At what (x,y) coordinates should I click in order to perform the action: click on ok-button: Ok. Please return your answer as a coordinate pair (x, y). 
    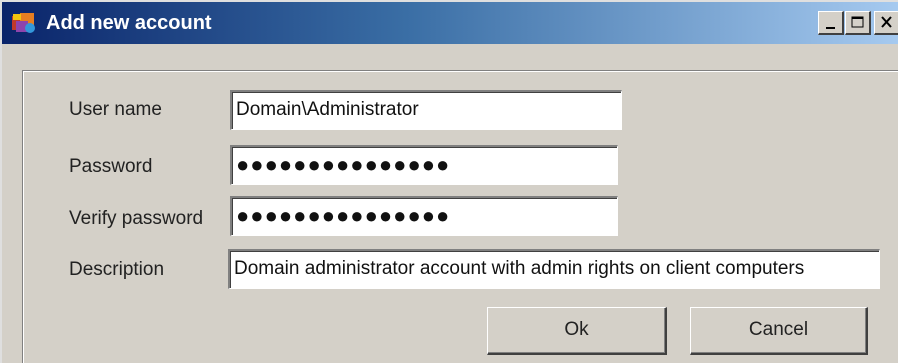
    Looking at the image, I should click on (577, 331).